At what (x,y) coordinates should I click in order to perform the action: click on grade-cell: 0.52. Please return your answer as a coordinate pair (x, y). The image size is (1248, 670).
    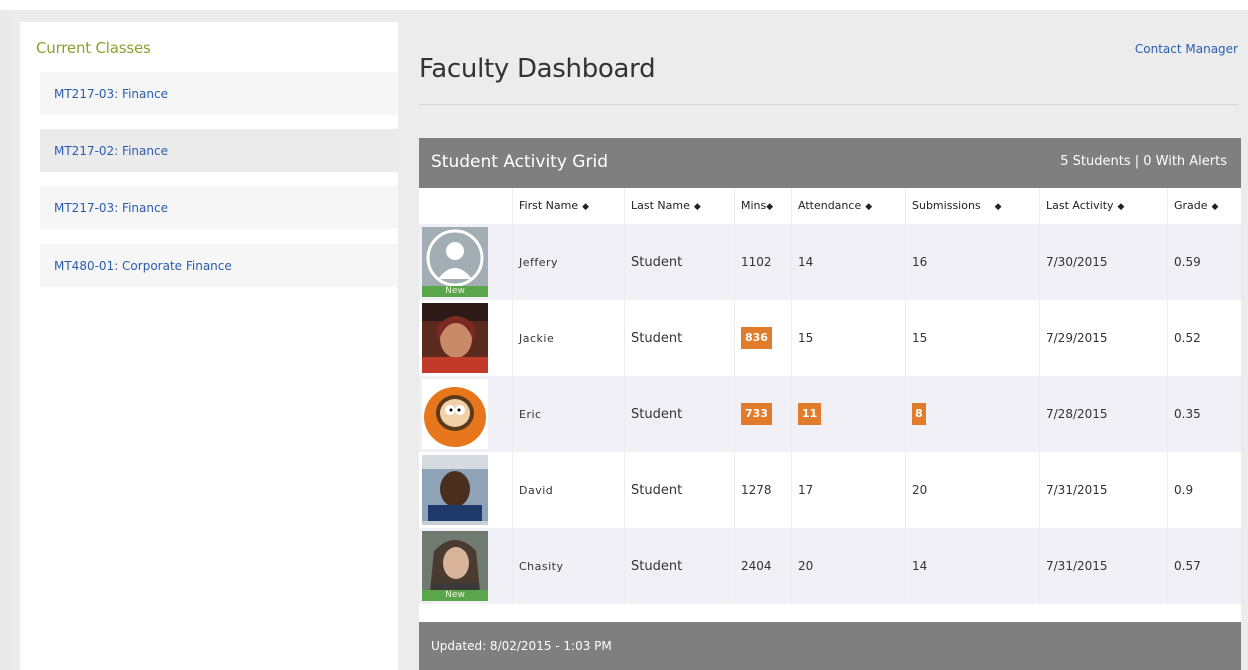
    Looking at the image, I should click on (1204, 338).